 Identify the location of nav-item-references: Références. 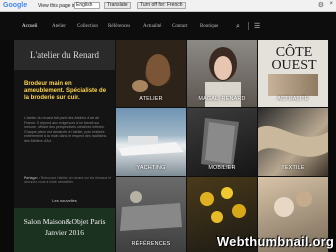
(119, 27).